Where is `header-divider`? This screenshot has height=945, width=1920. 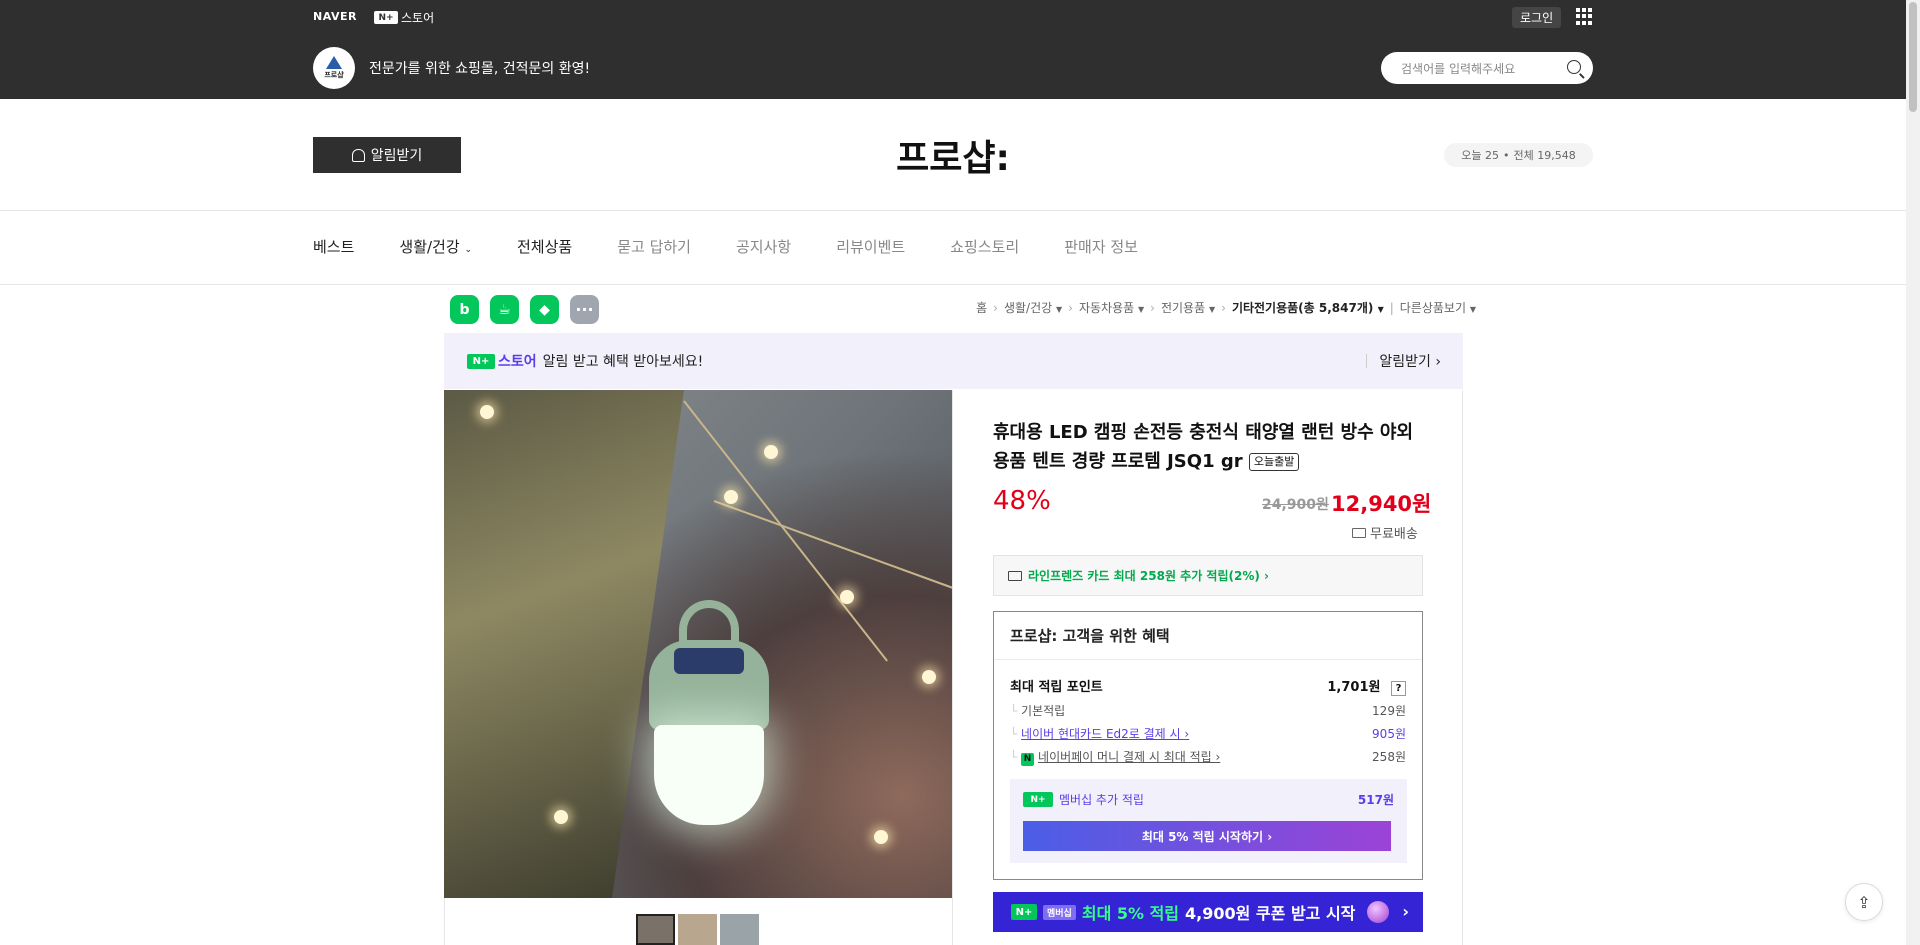
header-divider is located at coordinates (953, 210).